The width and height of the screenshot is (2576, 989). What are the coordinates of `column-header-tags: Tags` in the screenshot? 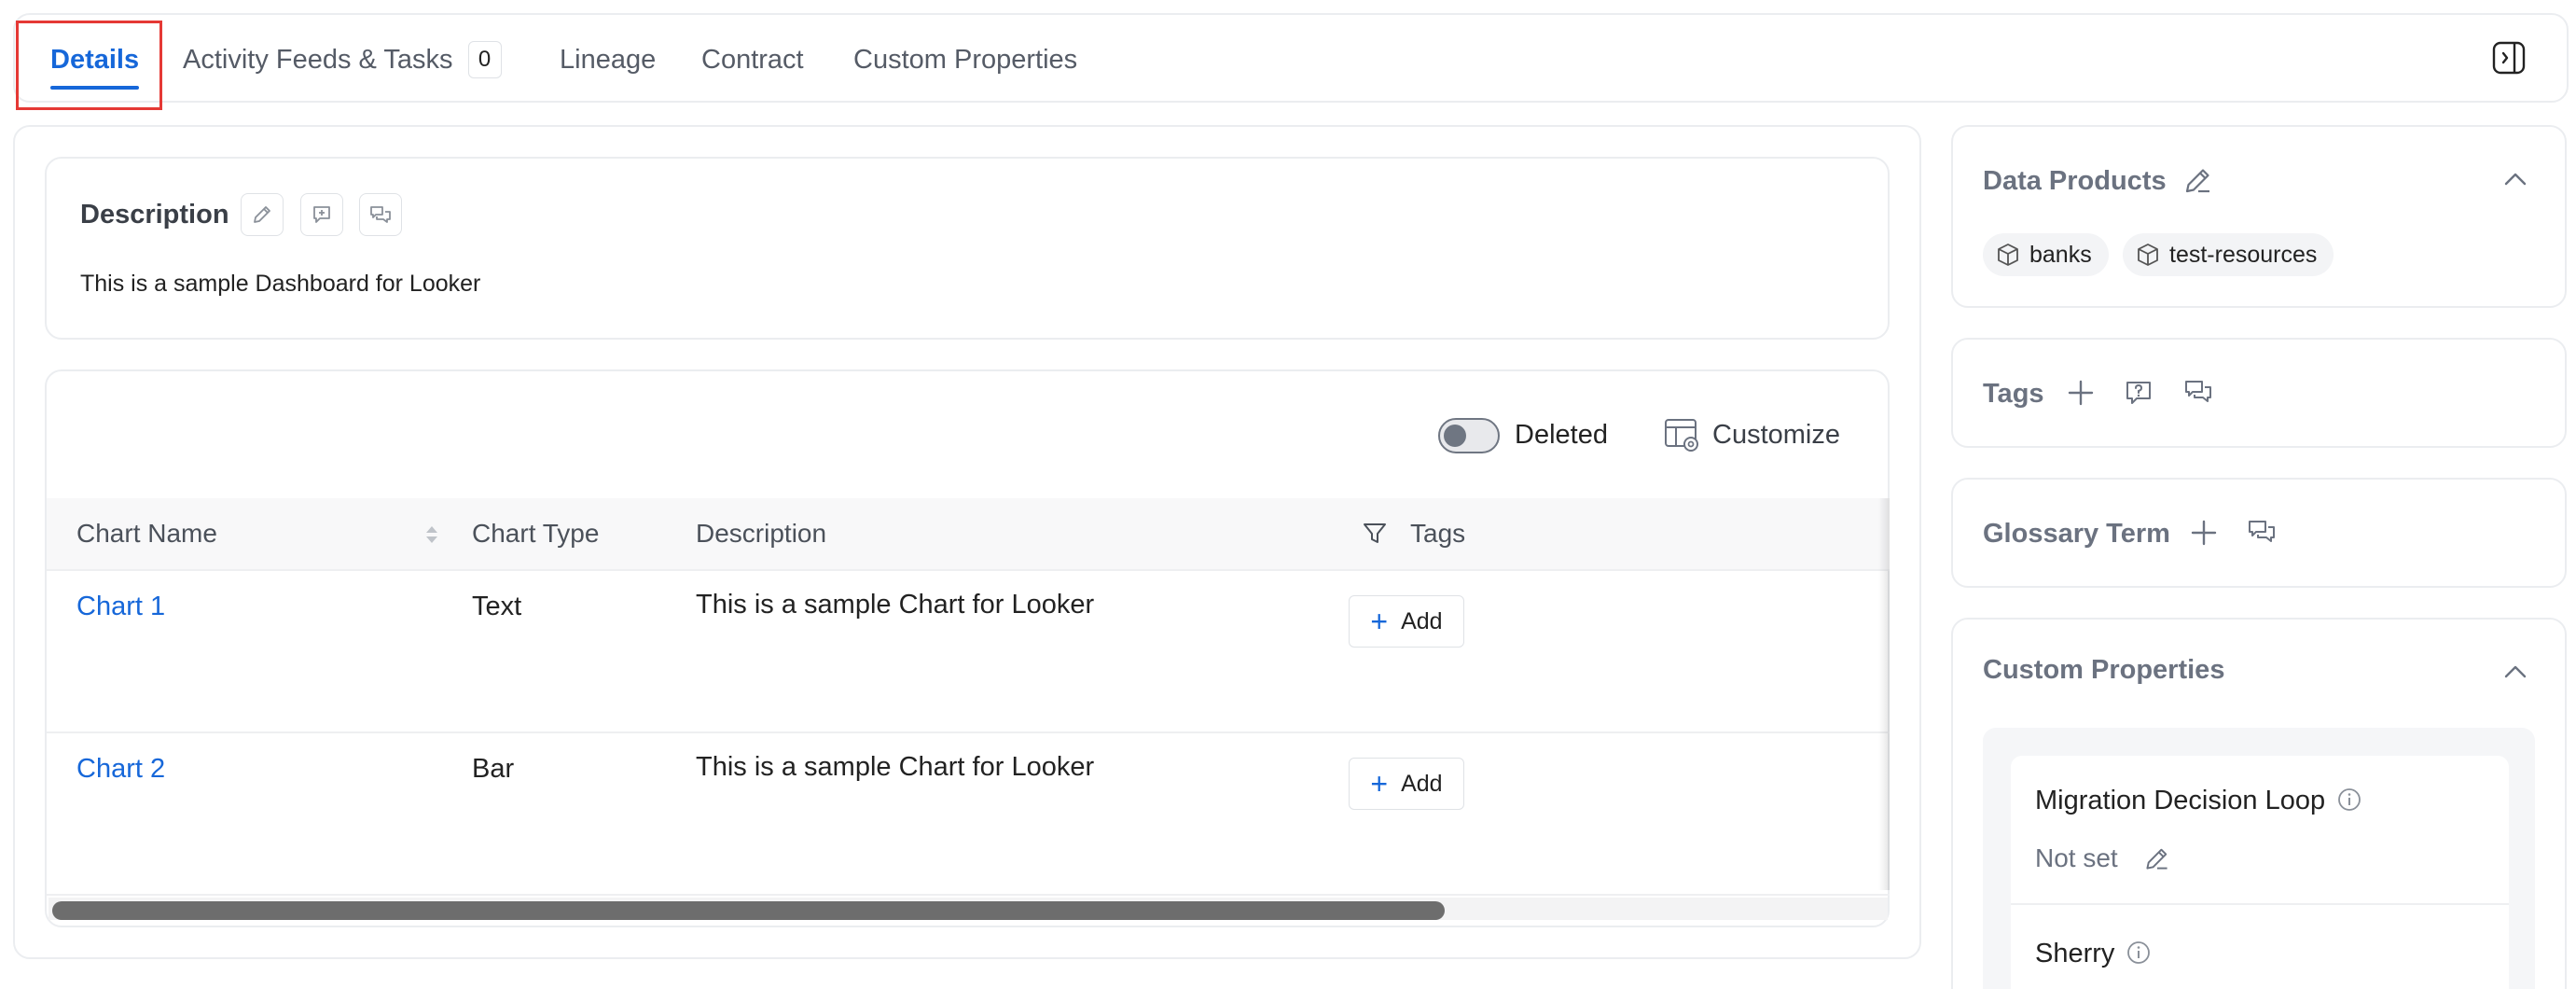 It's located at (1438, 533).